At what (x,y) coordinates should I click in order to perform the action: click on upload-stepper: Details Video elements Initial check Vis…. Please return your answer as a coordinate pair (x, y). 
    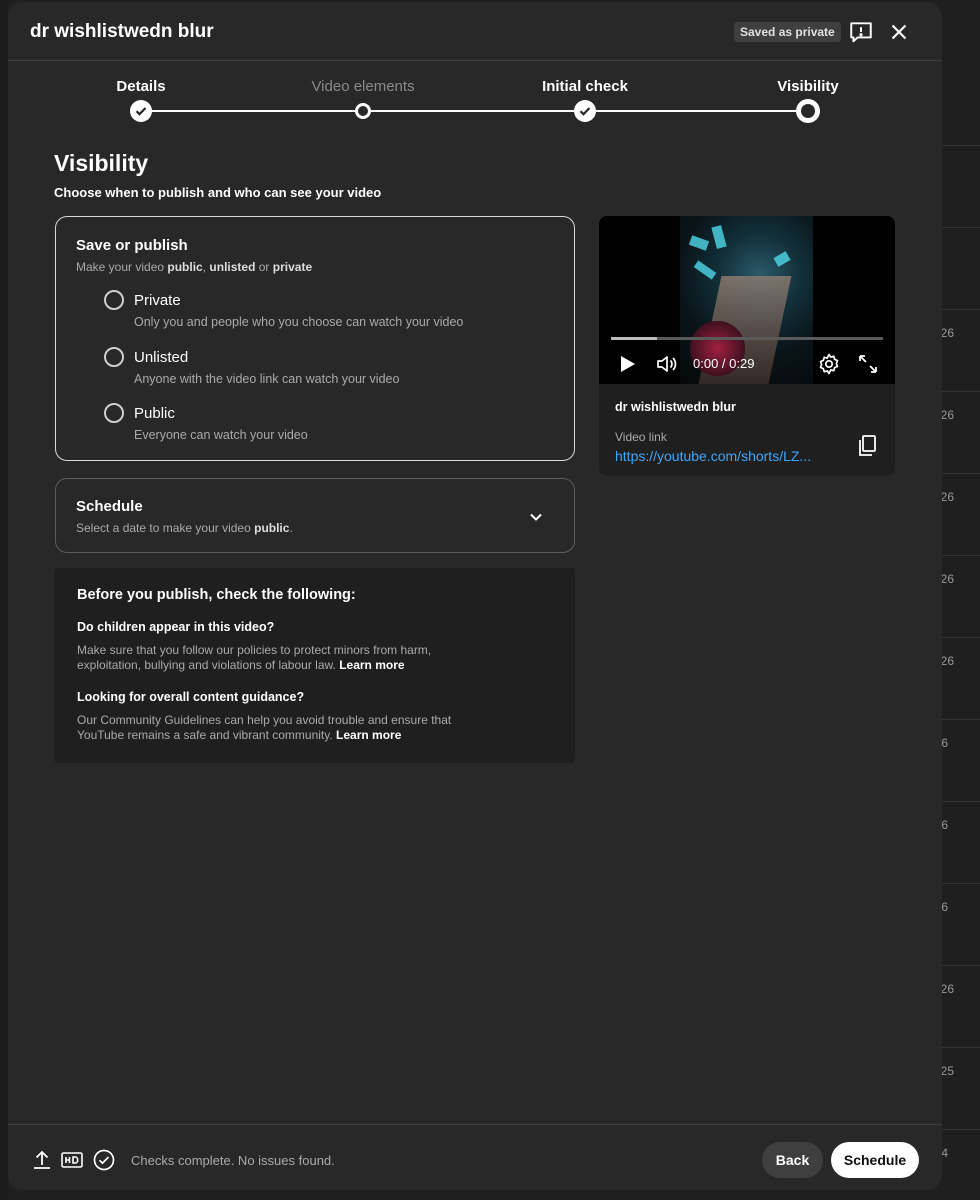
    Looking at the image, I should click on (475, 97).